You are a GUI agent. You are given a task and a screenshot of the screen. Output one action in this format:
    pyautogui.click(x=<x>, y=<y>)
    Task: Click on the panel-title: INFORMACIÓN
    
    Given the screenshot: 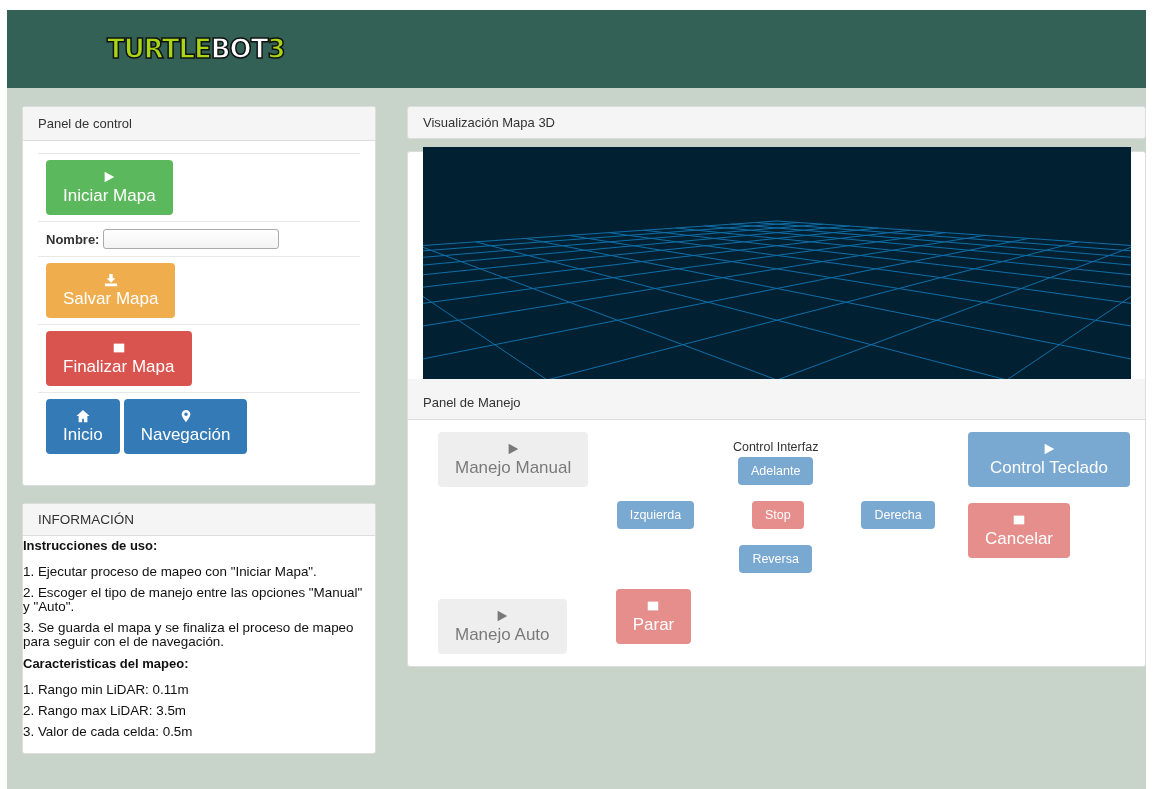 What is the action you would take?
    pyautogui.click(x=86, y=519)
    